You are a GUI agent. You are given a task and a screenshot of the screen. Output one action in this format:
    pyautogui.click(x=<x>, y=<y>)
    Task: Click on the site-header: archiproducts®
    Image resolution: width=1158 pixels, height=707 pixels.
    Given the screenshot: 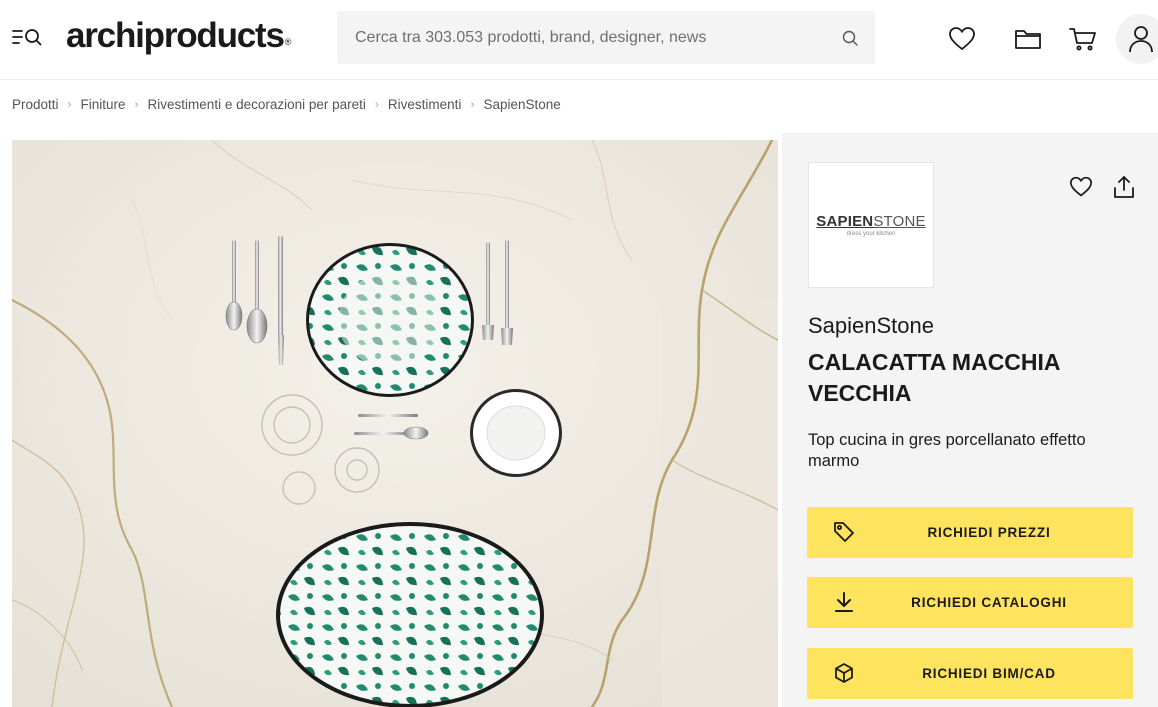 What is the action you would take?
    pyautogui.click(x=579, y=40)
    